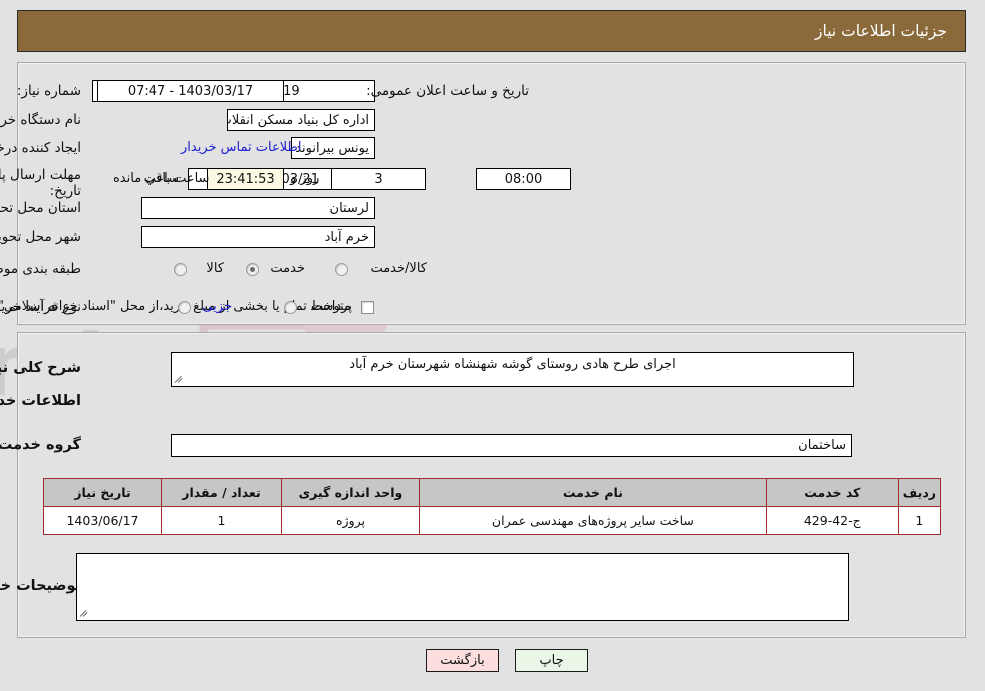  I want to click on radio-category-kala-khedmat-label: کالا/خدمت, so click(399, 268).